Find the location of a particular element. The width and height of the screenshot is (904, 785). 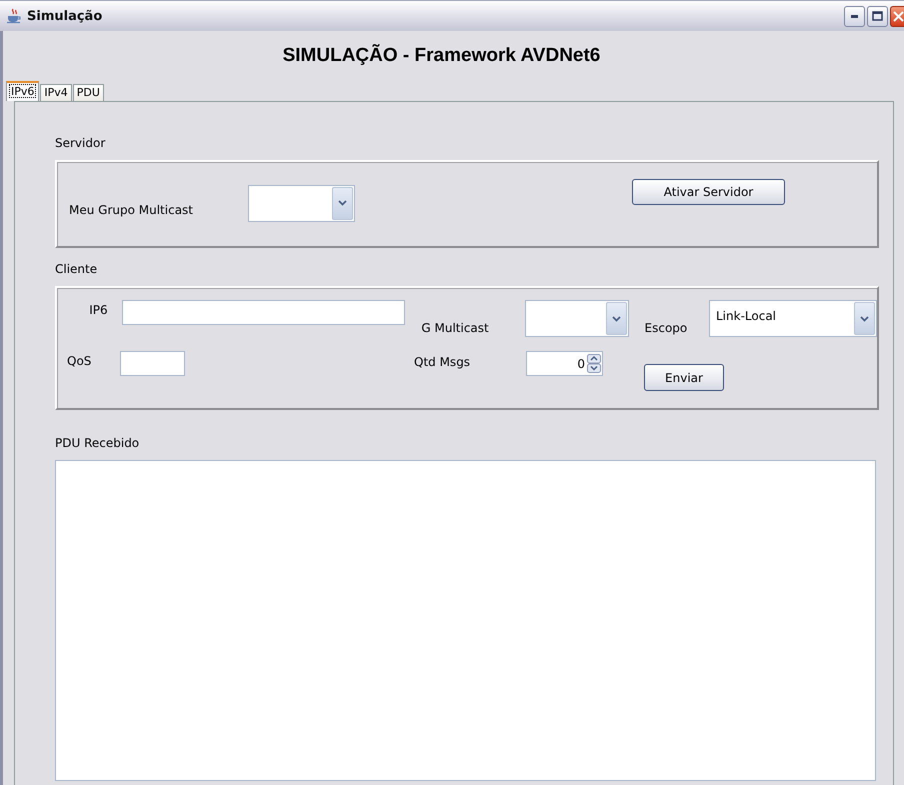

minimize-icon is located at coordinates (854, 16).